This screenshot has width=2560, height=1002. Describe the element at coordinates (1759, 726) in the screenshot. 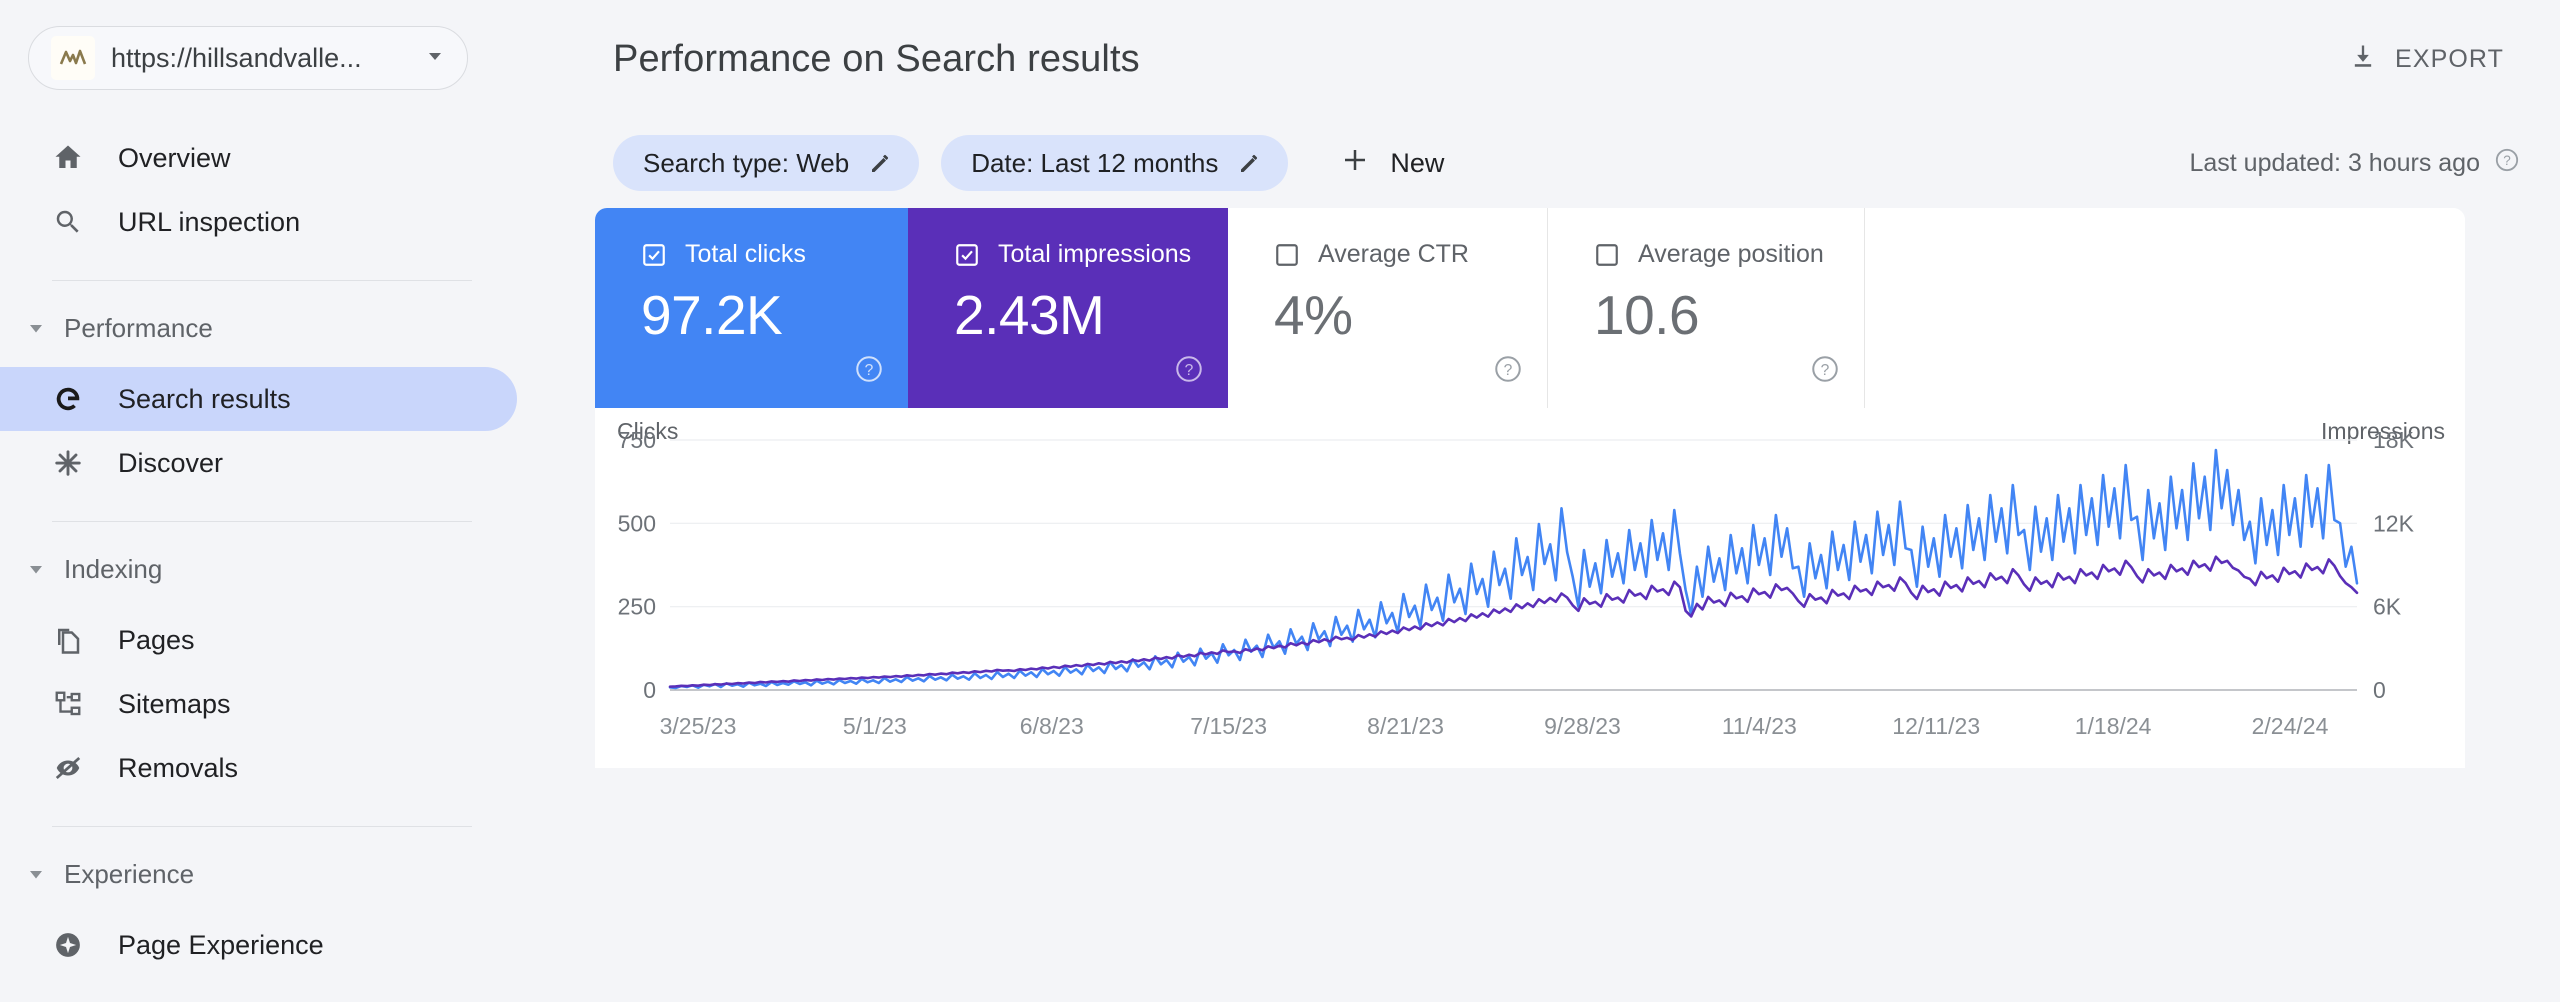

I see `x-axis-tick: 11/4/23` at that location.